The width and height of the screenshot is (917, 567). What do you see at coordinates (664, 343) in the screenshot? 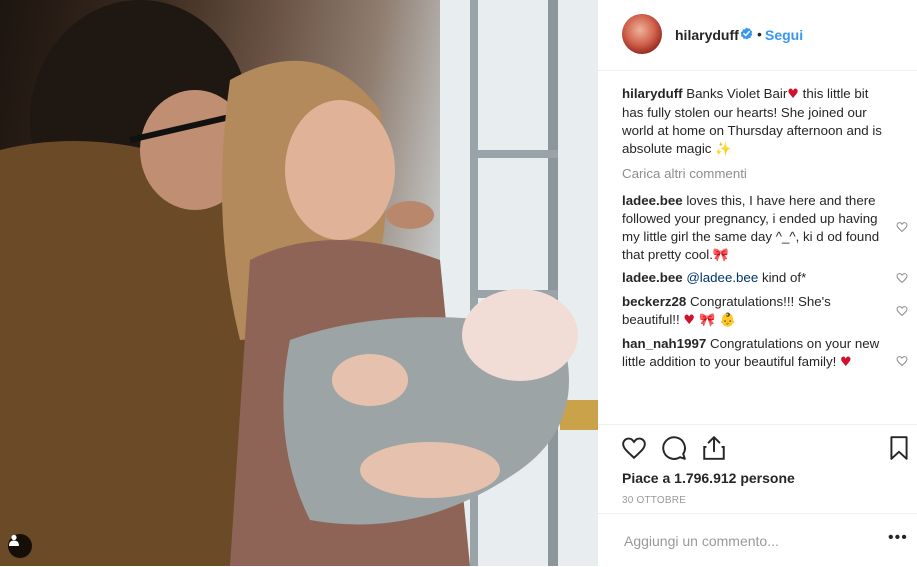
I see `comment-username: han_nah1997` at bounding box center [664, 343].